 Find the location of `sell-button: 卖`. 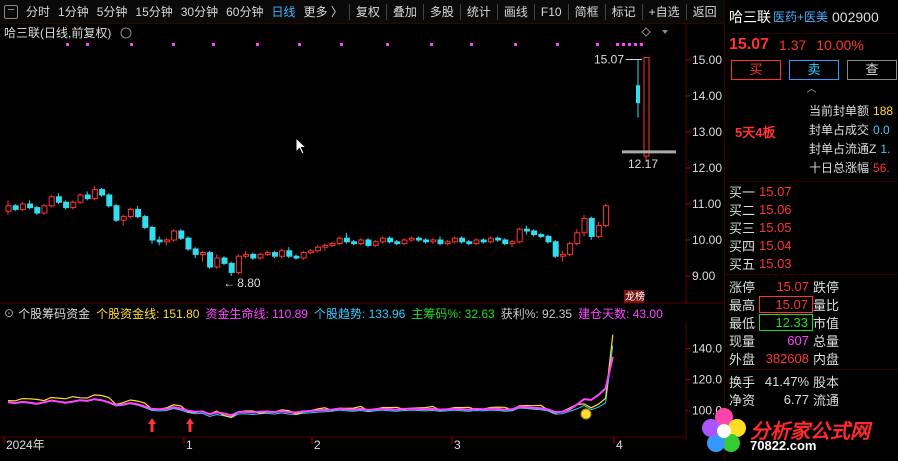

sell-button: 卖 is located at coordinates (814, 70).